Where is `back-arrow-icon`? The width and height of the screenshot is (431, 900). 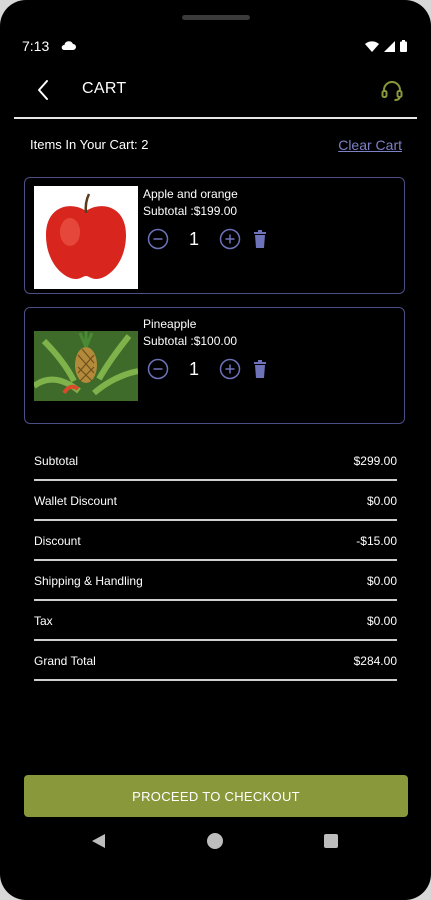
back-arrow-icon is located at coordinates (44, 90).